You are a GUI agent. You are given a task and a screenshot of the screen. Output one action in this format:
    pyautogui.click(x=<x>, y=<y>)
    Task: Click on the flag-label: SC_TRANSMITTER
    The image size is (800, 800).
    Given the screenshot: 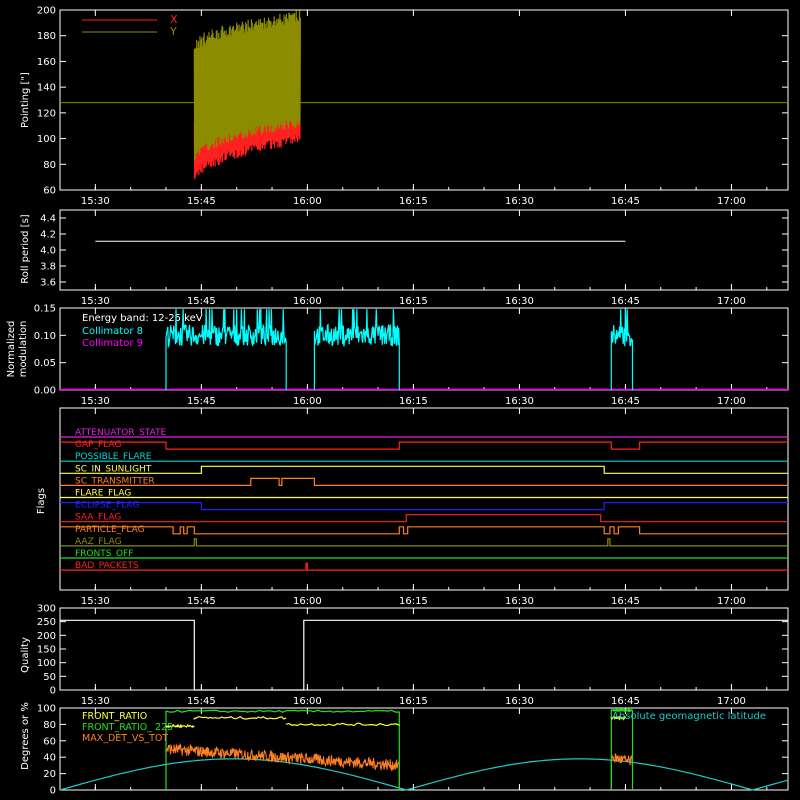 What is the action you would take?
    pyautogui.click(x=115, y=481)
    